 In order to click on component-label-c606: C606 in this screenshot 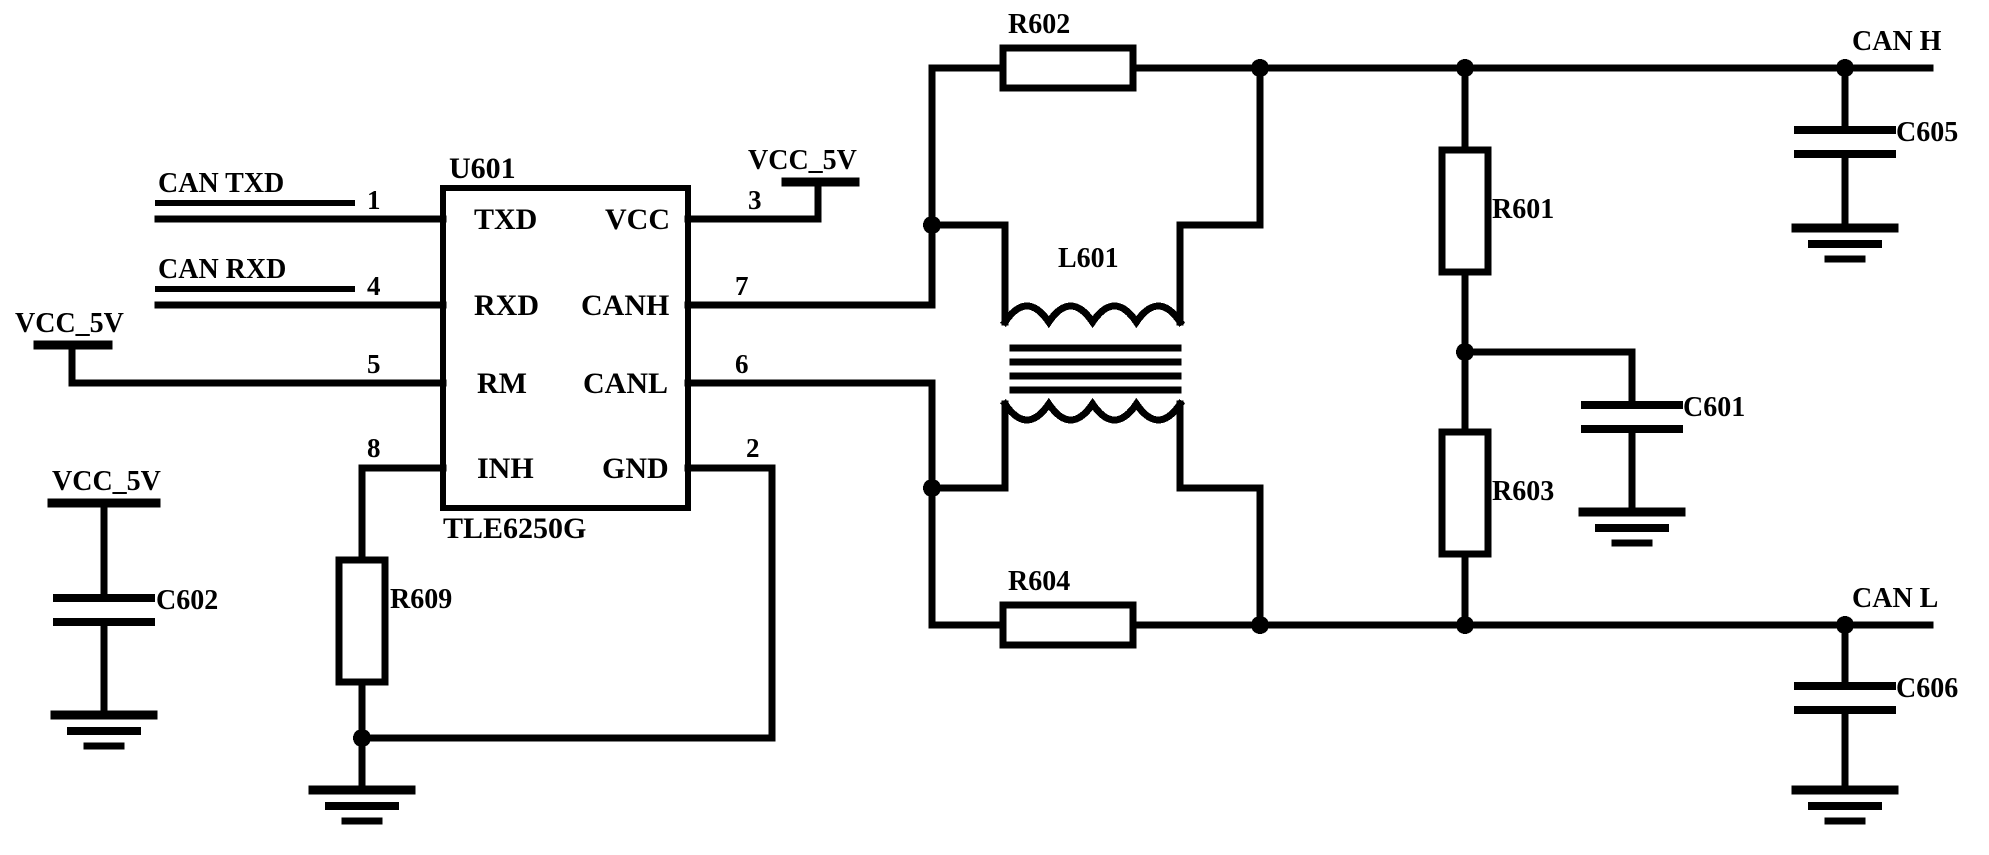, I will do `click(1927, 688)`.